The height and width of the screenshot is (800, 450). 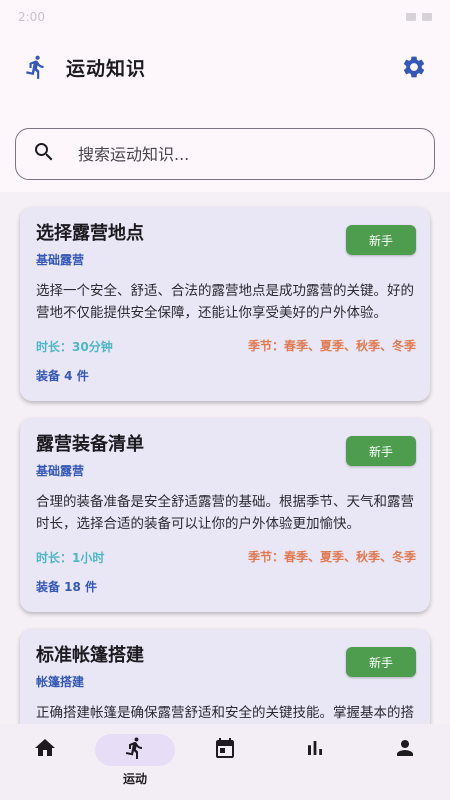 I want to click on nav-home, so click(x=45, y=750).